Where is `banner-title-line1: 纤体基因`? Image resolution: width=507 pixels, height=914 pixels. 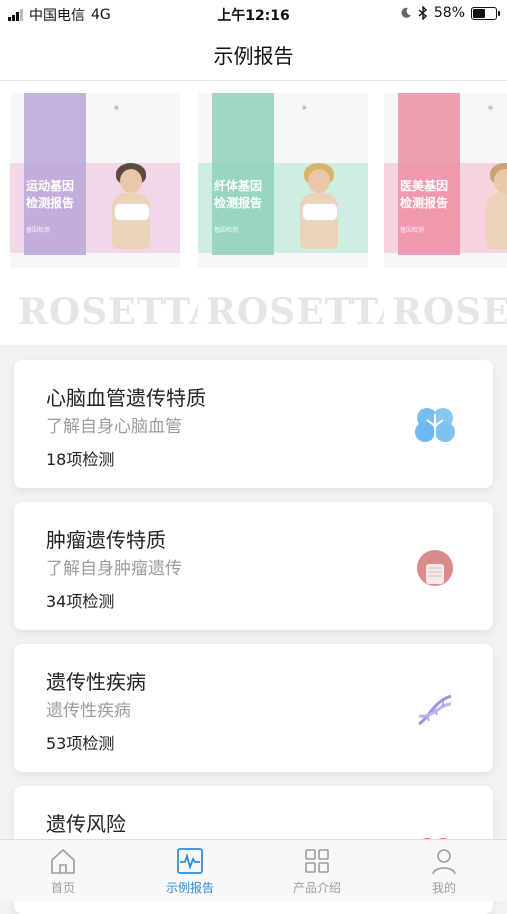
banner-title-line1: 纤体基因 is located at coordinates (238, 186).